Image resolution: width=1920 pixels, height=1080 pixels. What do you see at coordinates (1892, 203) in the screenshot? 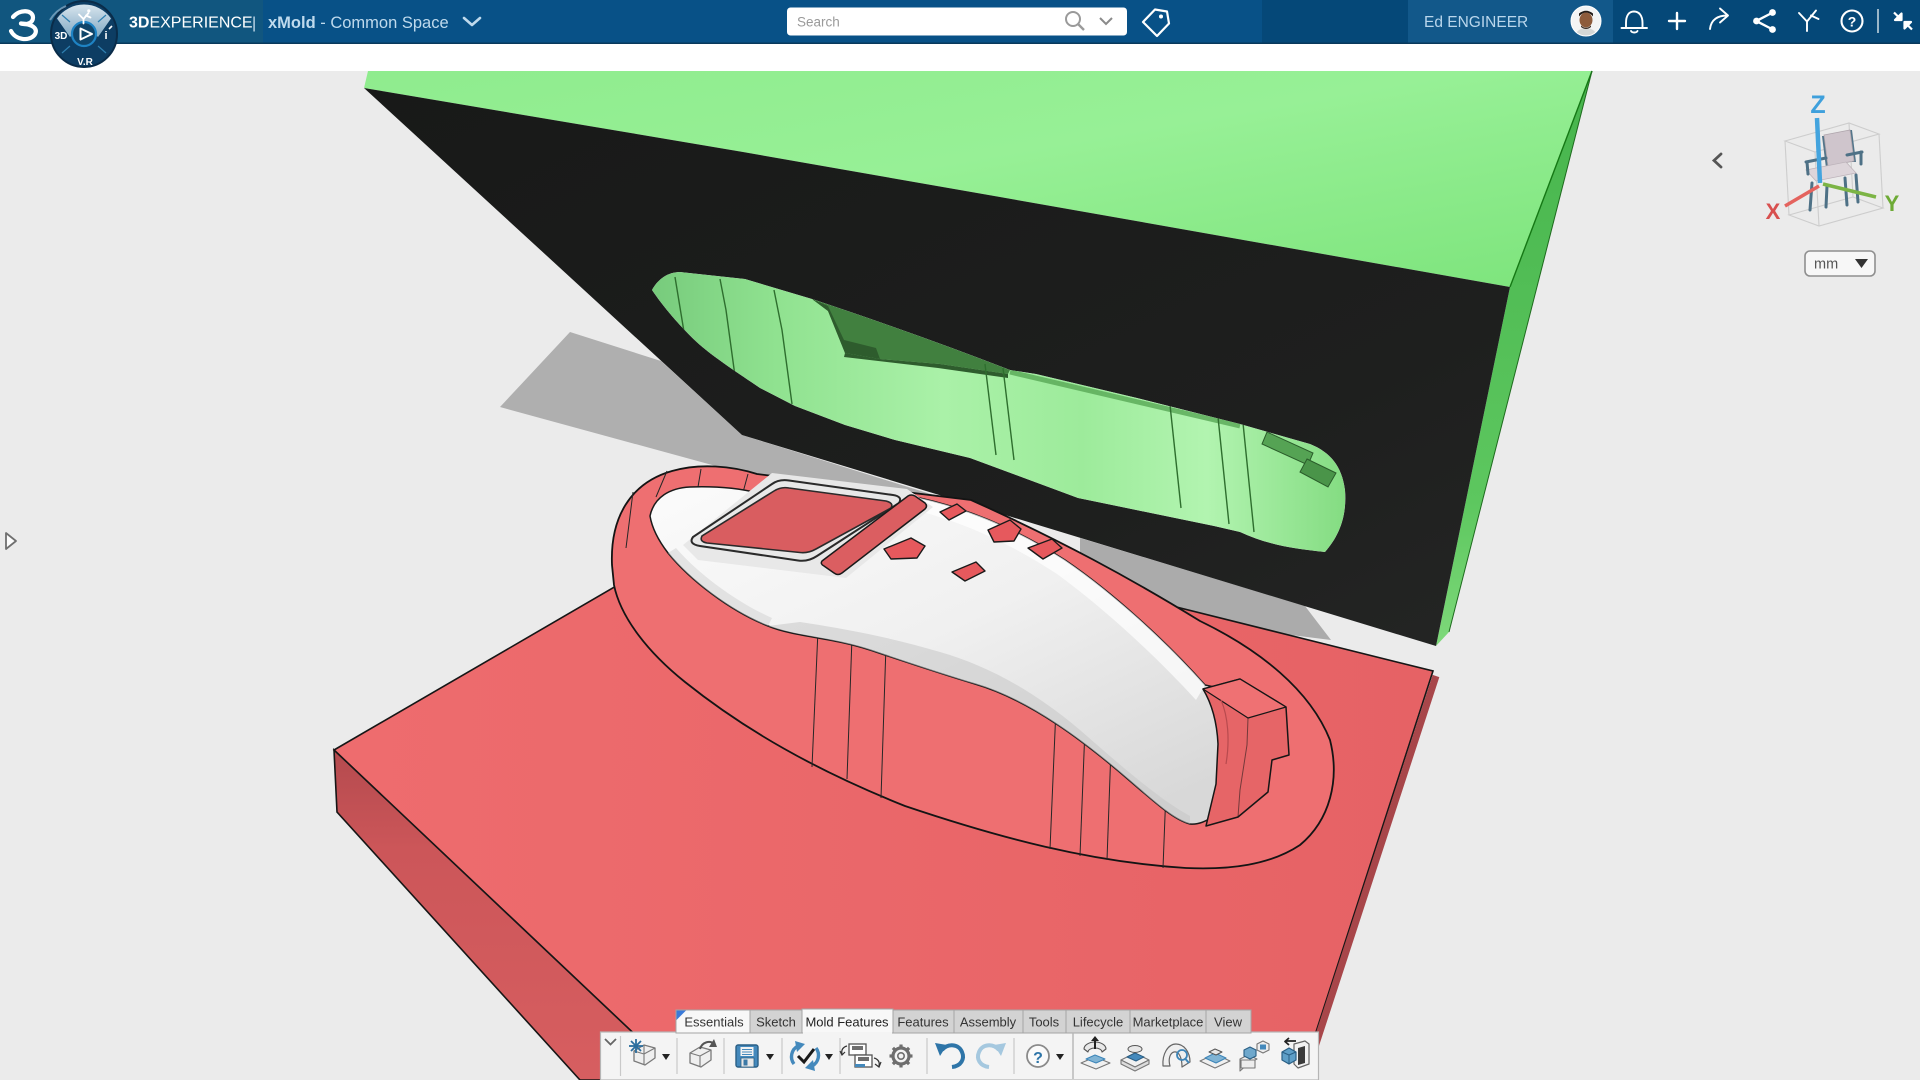
I see `svg-text: Y` at bounding box center [1892, 203].